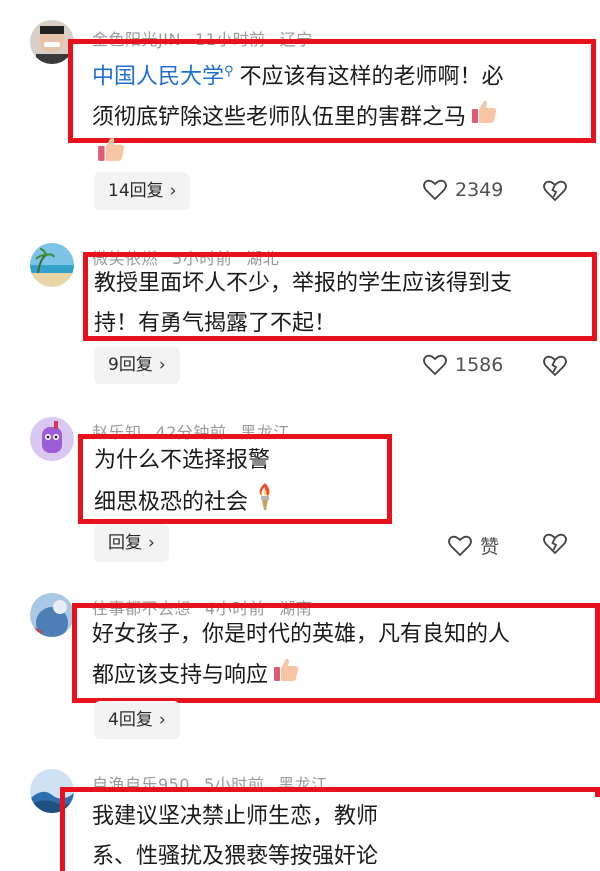 The image size is (600, 871). What do you see at coordinates (158, 76) in the screenshot?
I see `keyword-link: 中国人民大学` at bounding box center [158, 76].